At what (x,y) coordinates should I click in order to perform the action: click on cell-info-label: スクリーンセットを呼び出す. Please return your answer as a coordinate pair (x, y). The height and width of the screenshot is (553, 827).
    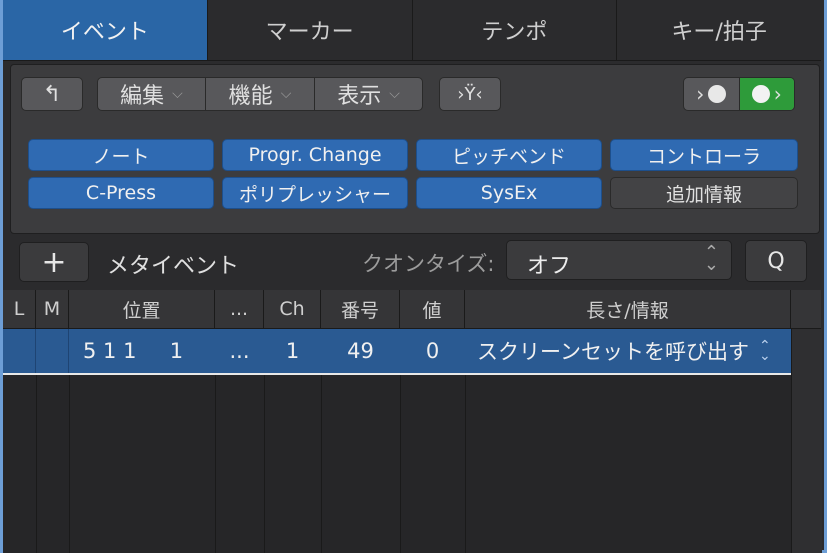
    Looking at the image, I should click on (613, 352).